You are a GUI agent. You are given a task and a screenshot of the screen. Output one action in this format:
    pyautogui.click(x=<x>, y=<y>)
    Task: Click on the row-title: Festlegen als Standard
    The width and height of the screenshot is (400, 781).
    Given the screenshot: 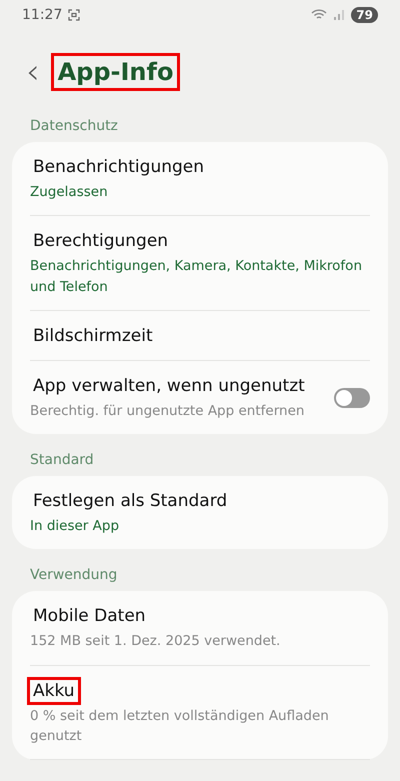 What is the action you would take?
    pyautogui.click(x=130, y=501)
    